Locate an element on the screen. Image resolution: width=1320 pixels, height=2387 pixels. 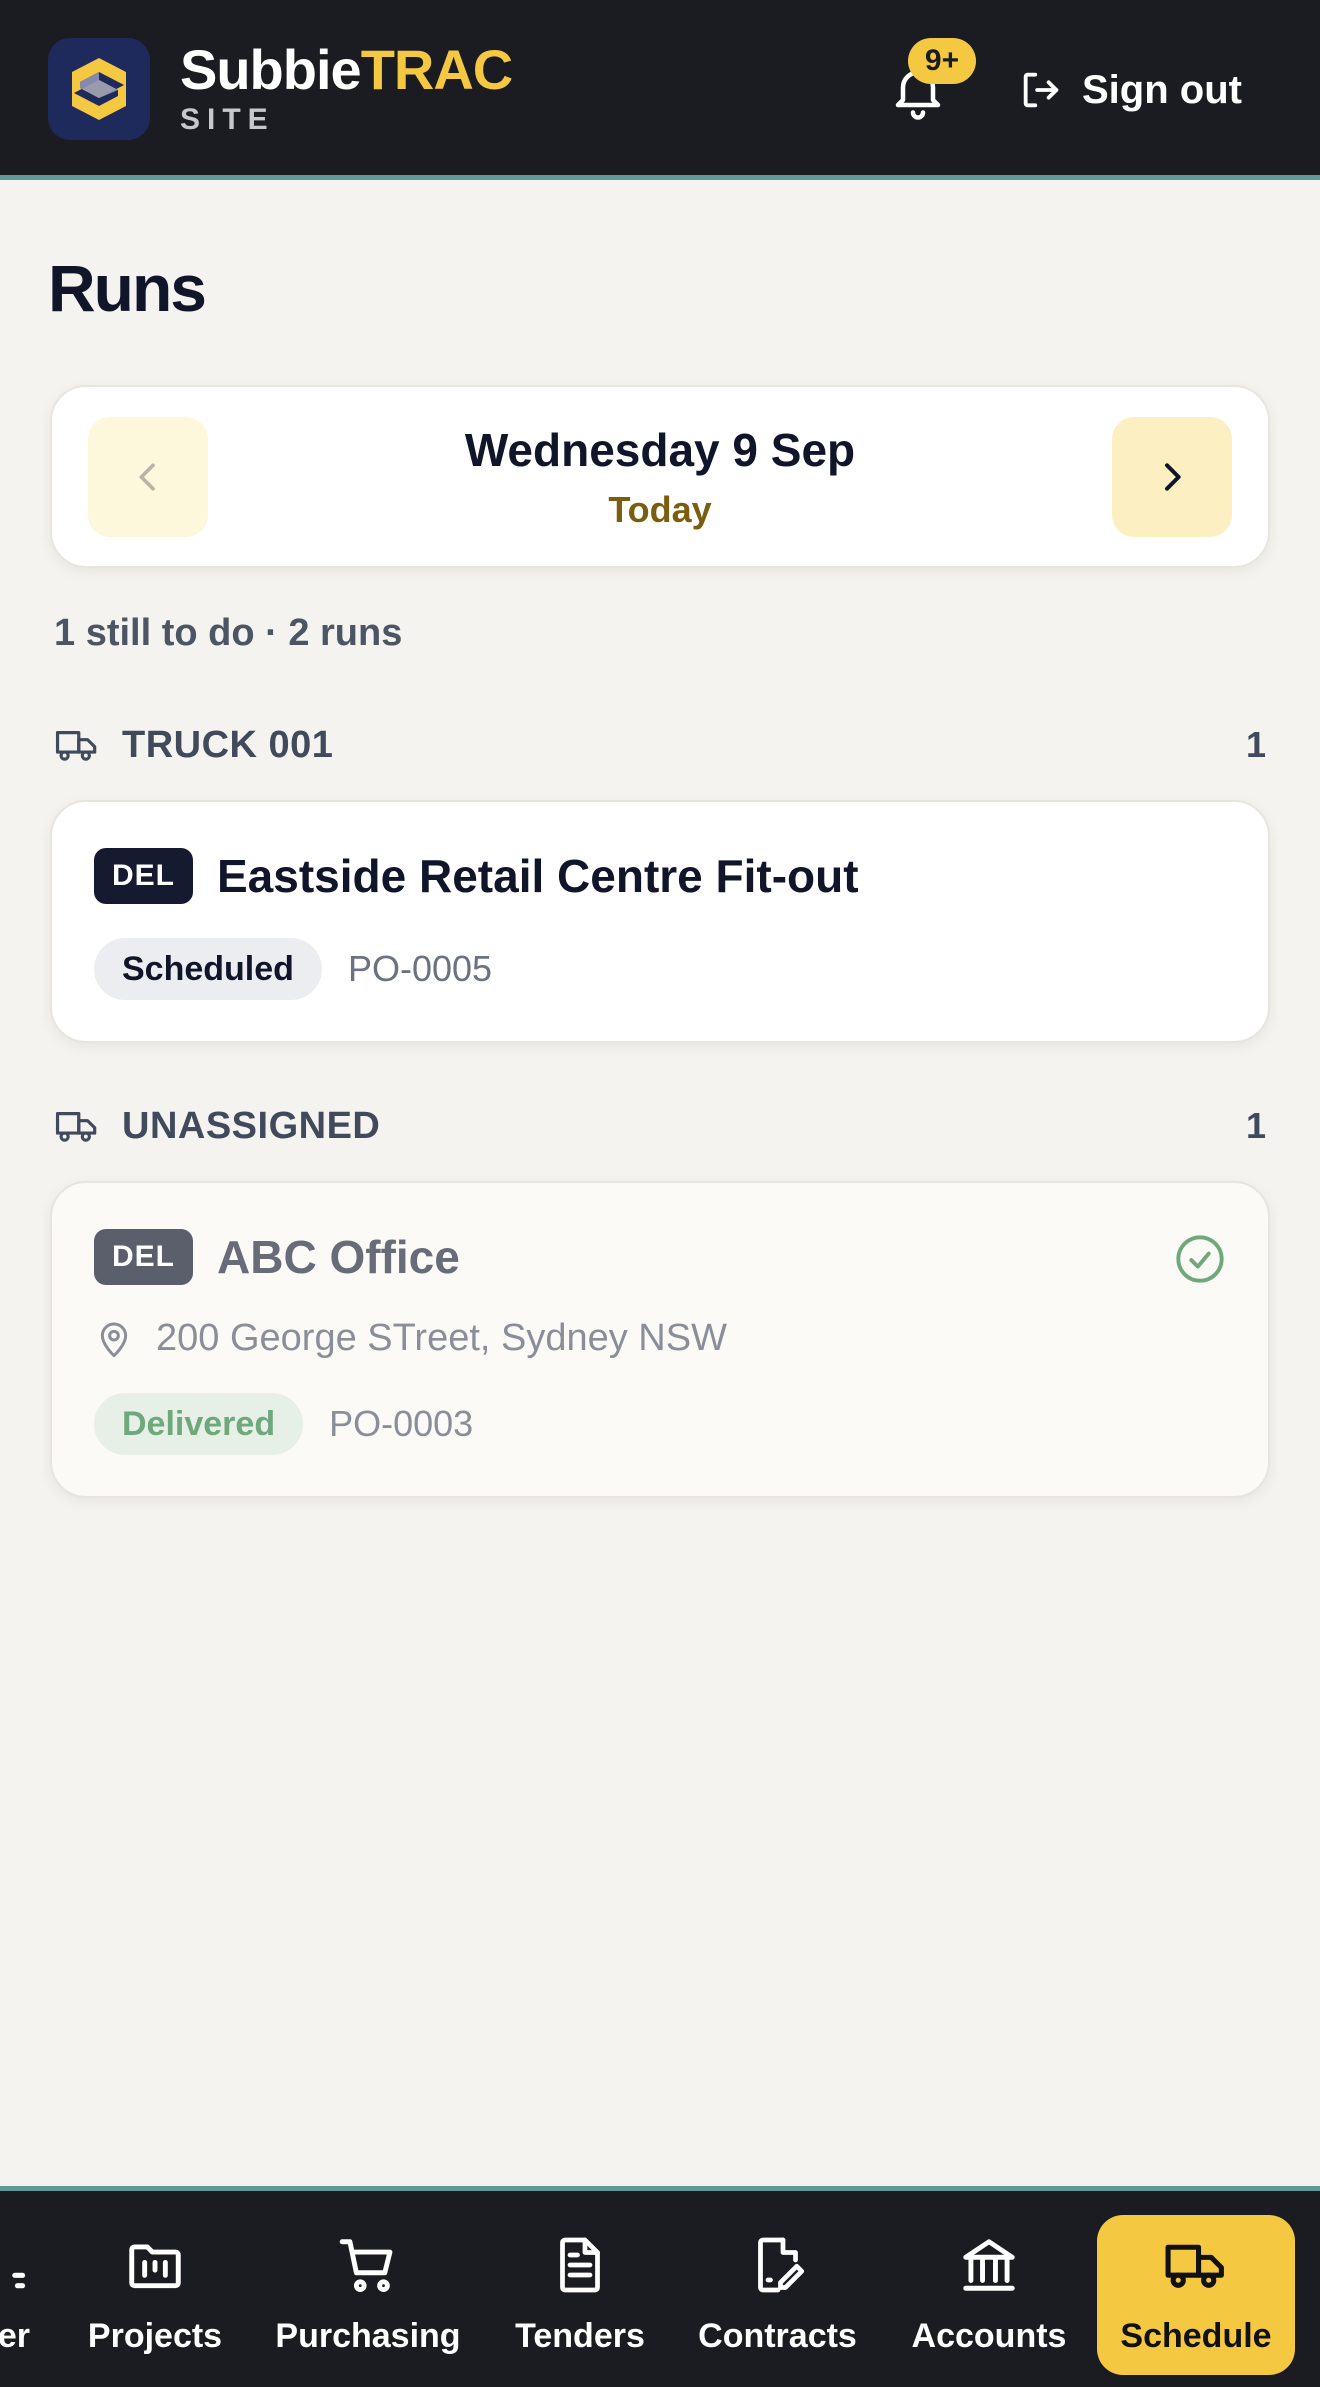
contract-edit-icon is located at coordinates (778, 2265).